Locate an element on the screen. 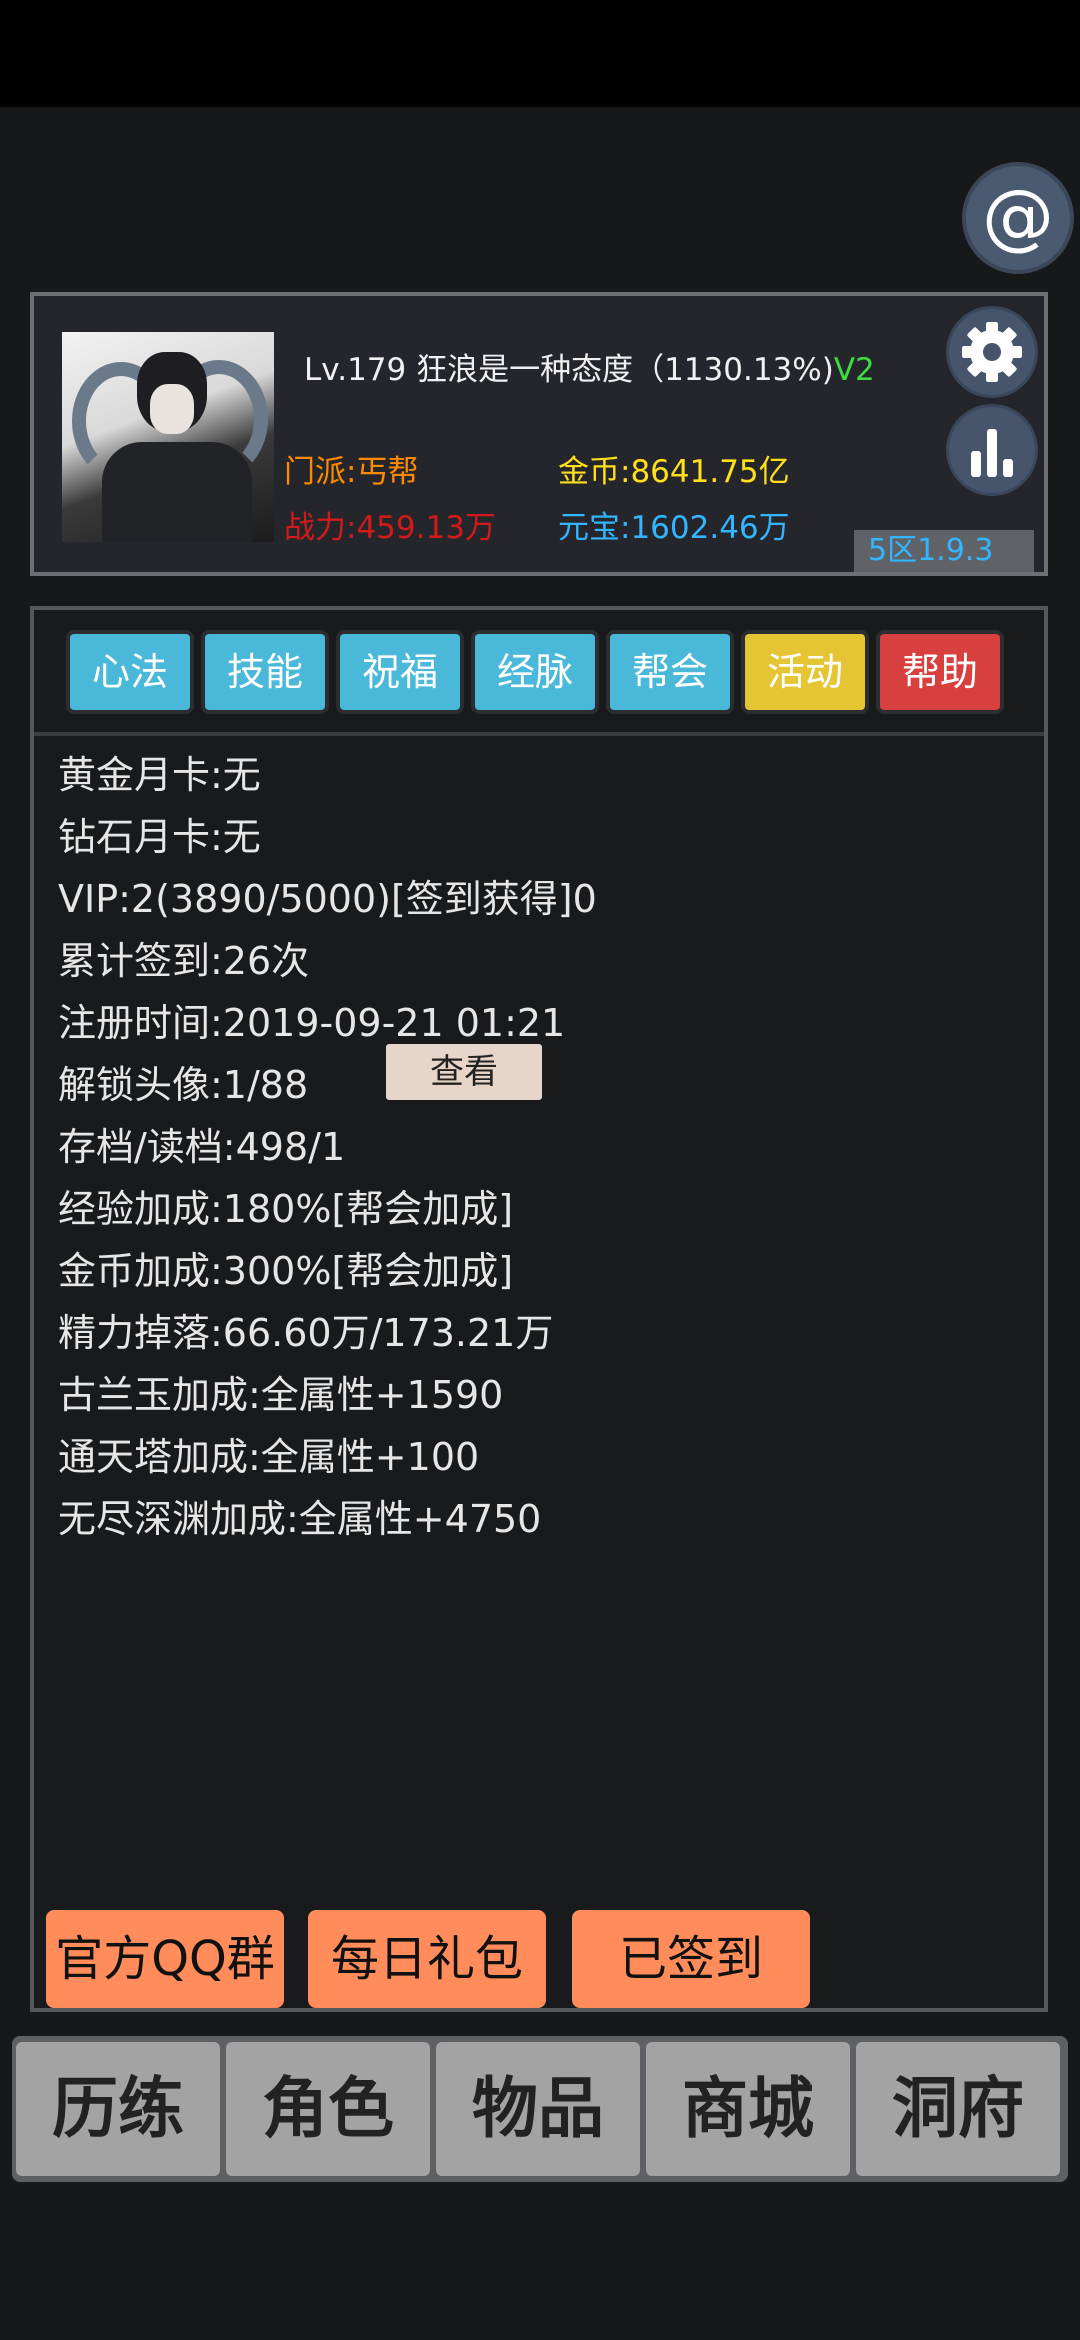 Image resolution: width=1080 pixels, height=2340 pixels. gear-icon is located at coordinates (992, 352).